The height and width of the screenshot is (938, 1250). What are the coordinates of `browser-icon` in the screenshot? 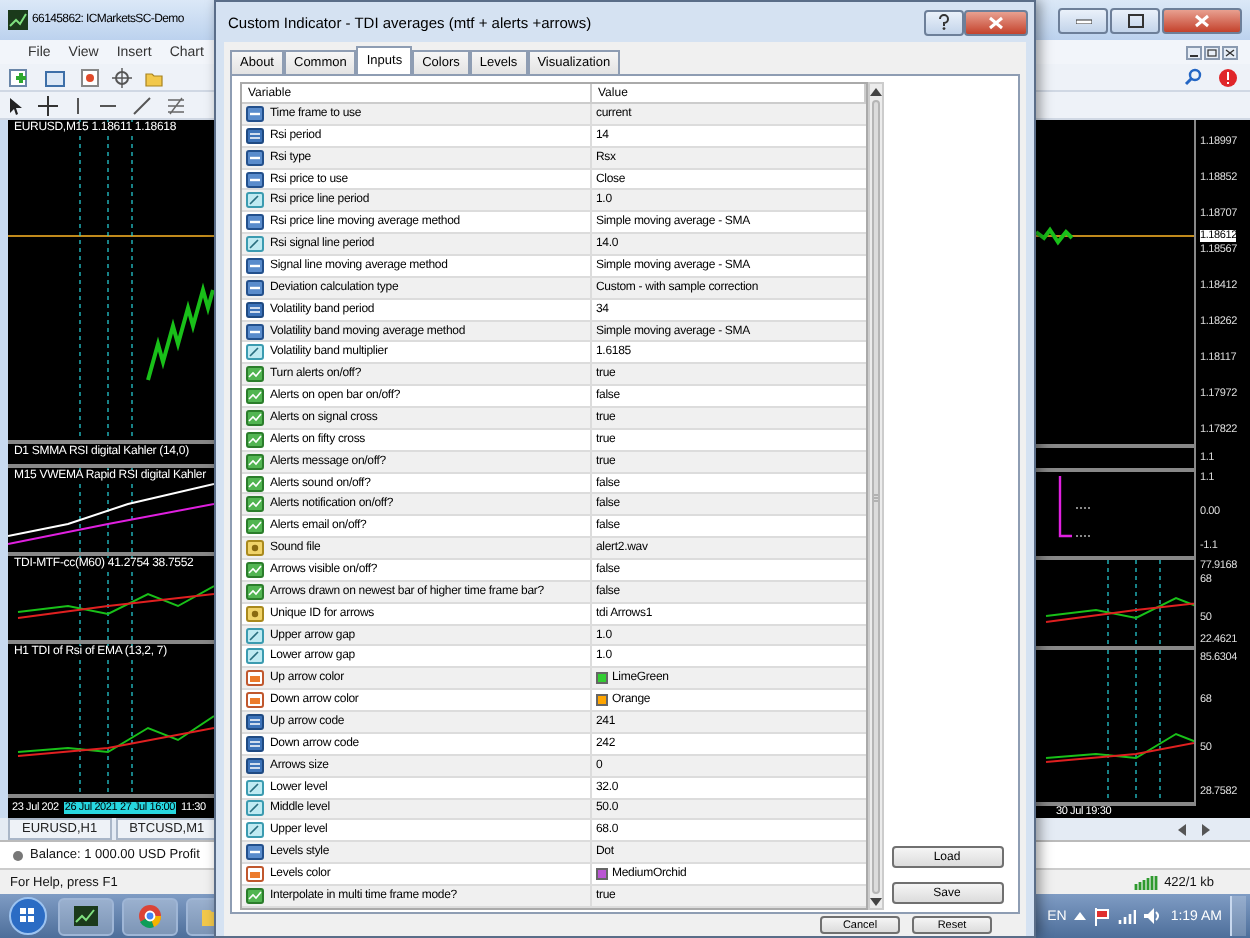 It's located at (150, 916).